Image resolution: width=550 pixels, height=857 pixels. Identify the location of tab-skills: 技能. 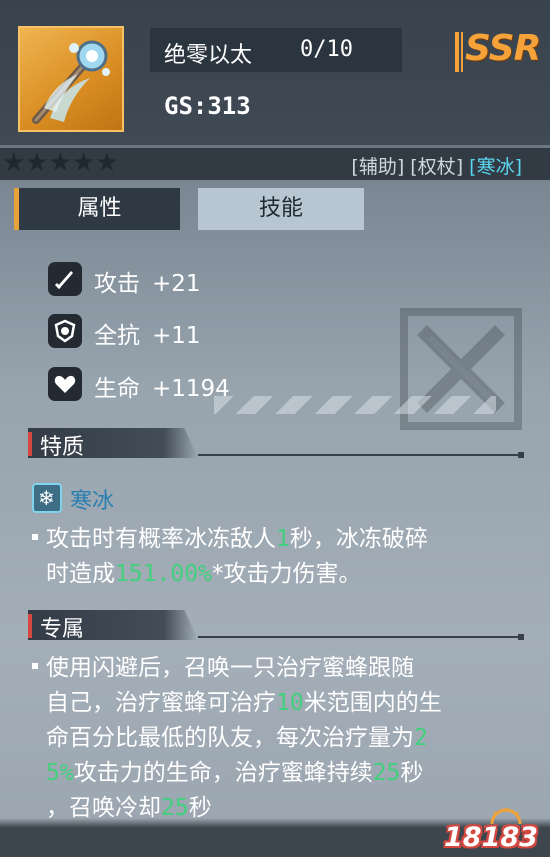
(281, 209).